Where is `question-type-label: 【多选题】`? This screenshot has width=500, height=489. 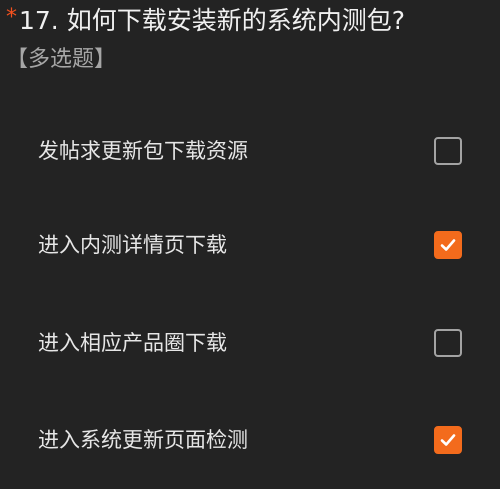
question-type-label: 【多选题】 is located at coordinates (61, 59).